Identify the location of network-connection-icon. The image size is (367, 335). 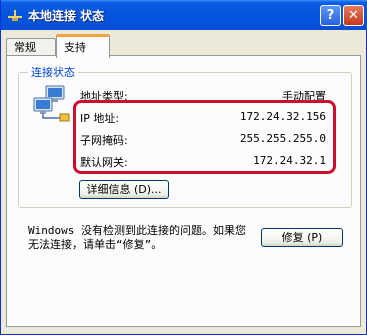
(15, 15).